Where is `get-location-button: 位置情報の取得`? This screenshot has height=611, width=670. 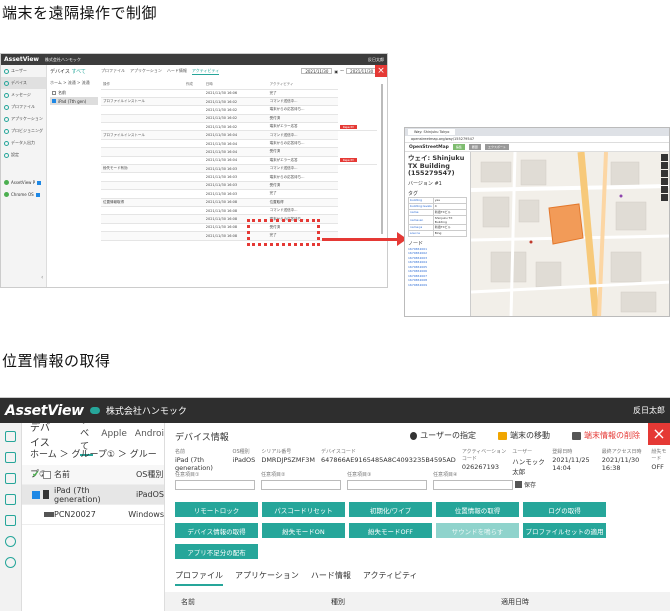 get-location-button: 位置情報の取得 is located at coordinates (477, 509).